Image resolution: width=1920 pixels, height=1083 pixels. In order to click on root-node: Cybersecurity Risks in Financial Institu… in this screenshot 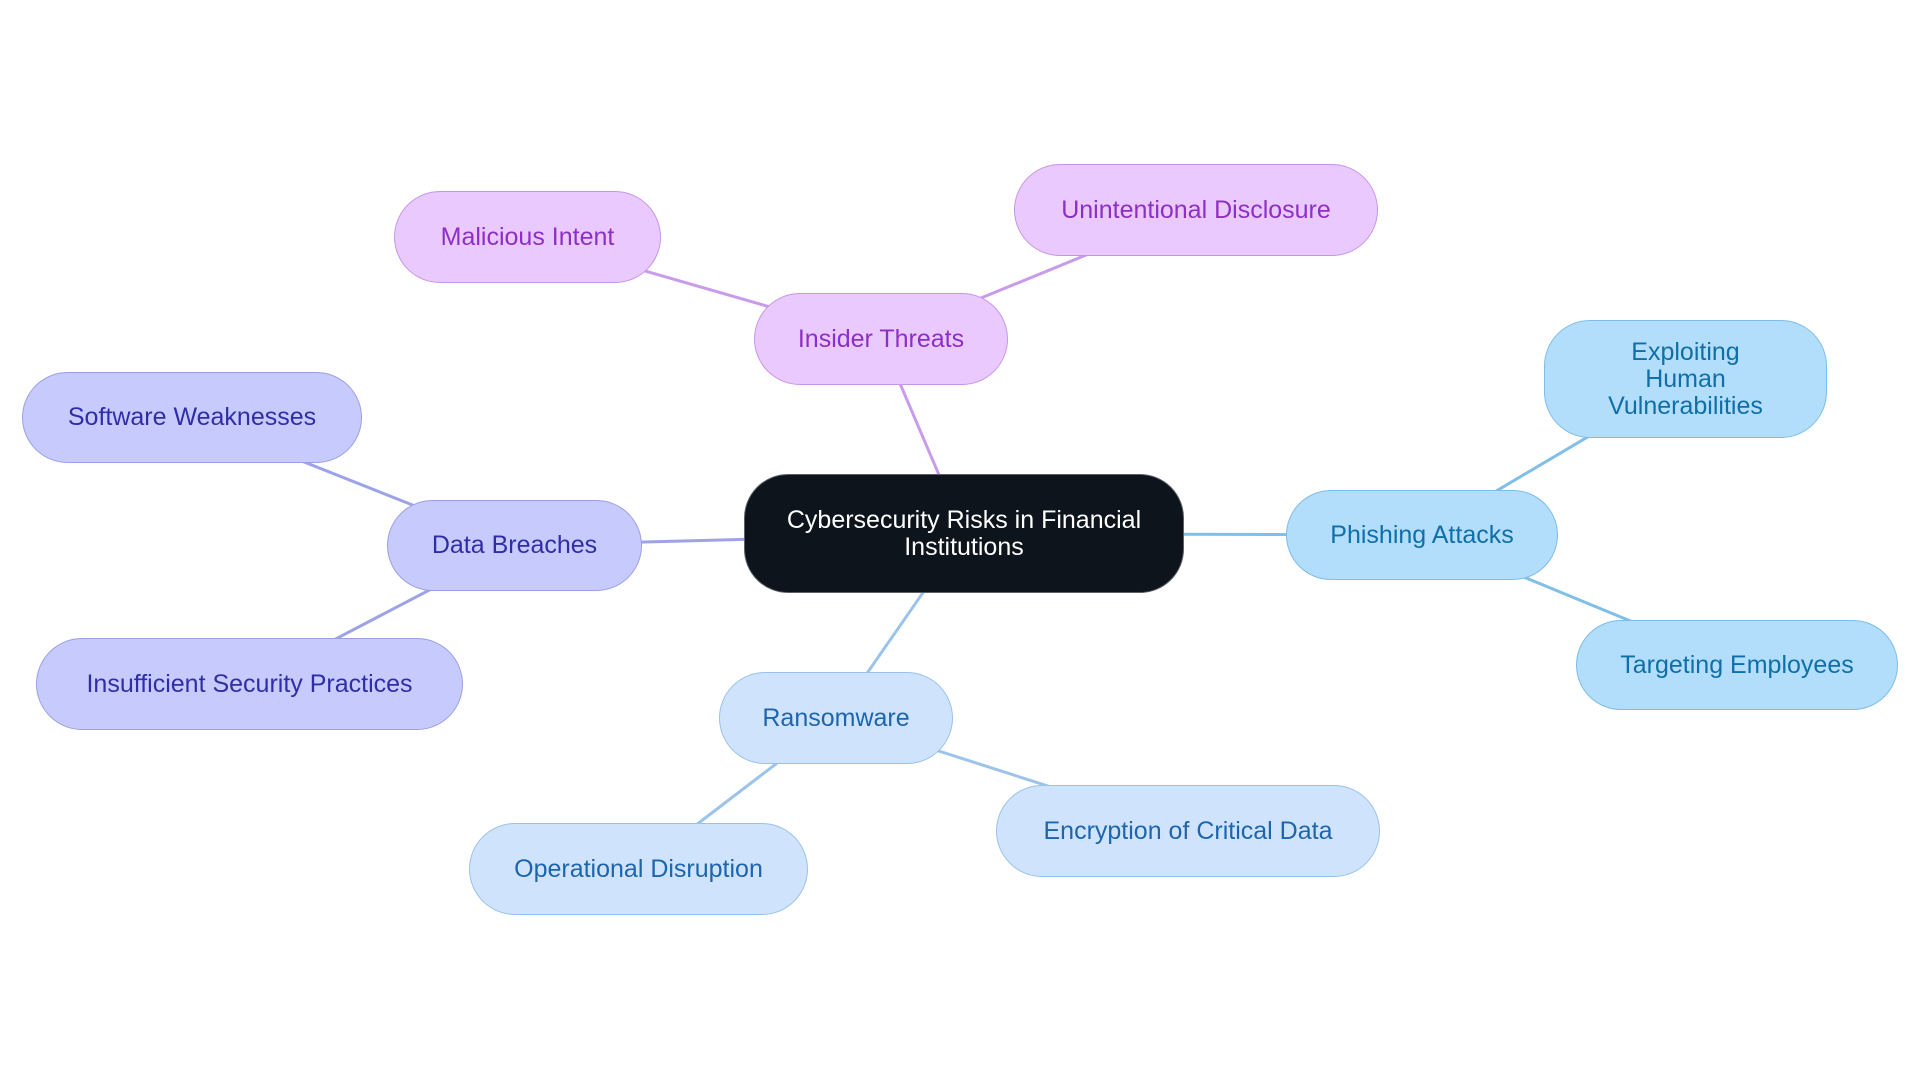, I will do `click(964, 533)`.